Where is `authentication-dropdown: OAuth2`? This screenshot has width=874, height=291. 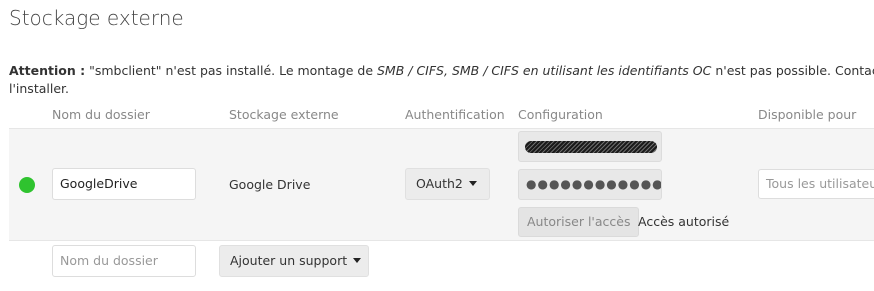
authentication-dropdown: OAuth2 is located at coordinates (447, 184).